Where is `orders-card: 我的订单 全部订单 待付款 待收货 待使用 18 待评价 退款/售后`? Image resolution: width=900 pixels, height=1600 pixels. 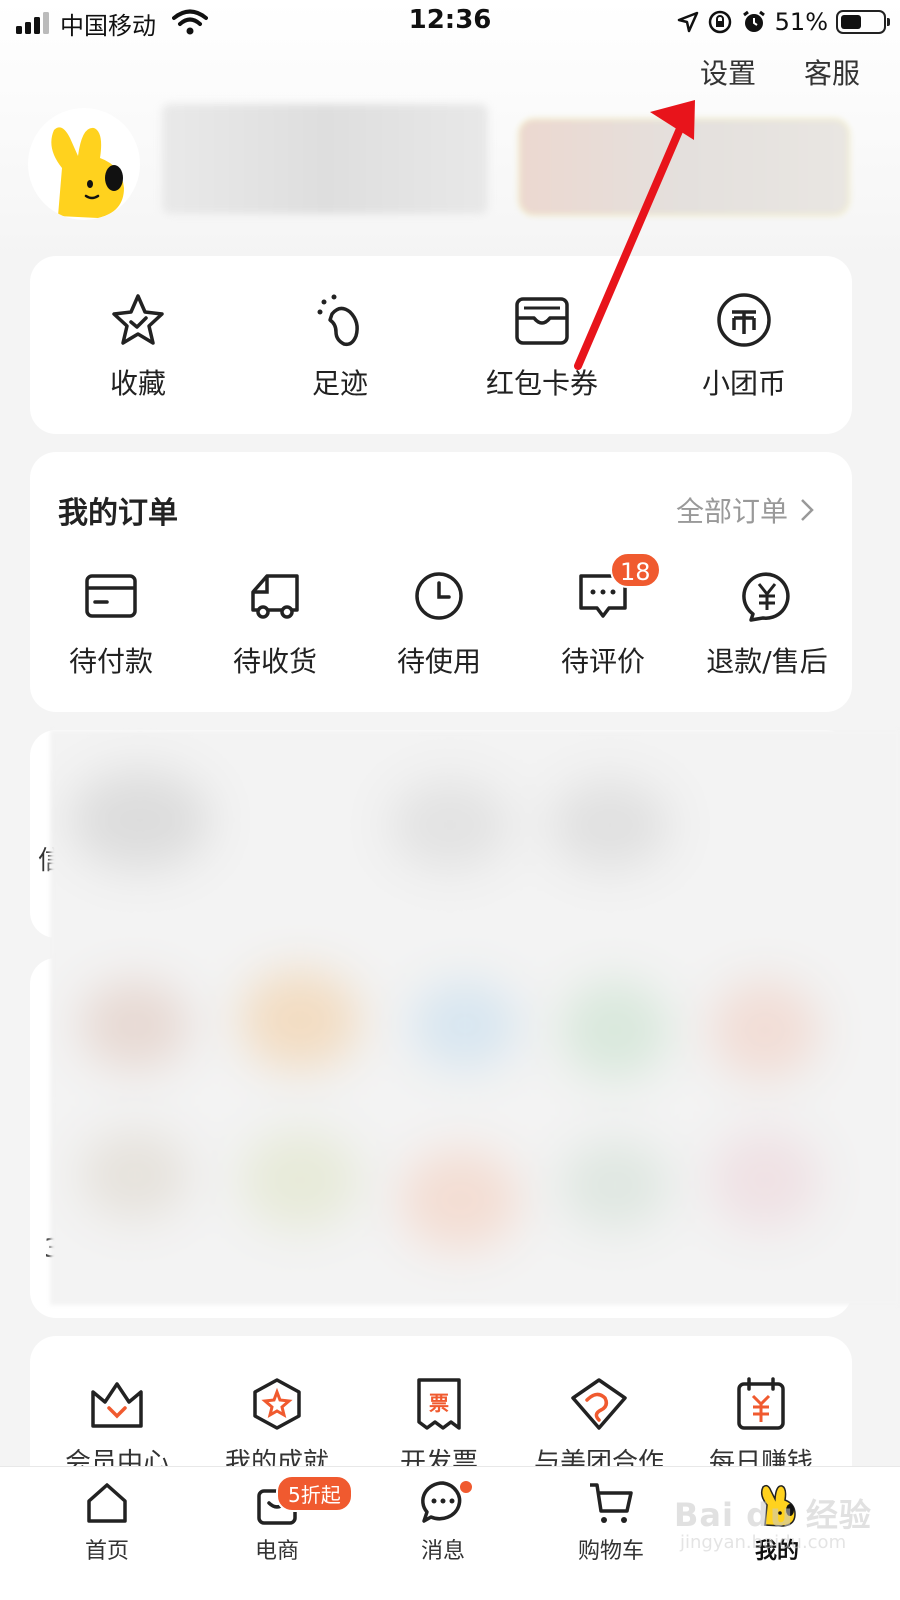
orders-card: 我的订单 全部订单 待付款 待收货 待使用 18 待评价 退款/售后 is located at coordinates (441, 582).